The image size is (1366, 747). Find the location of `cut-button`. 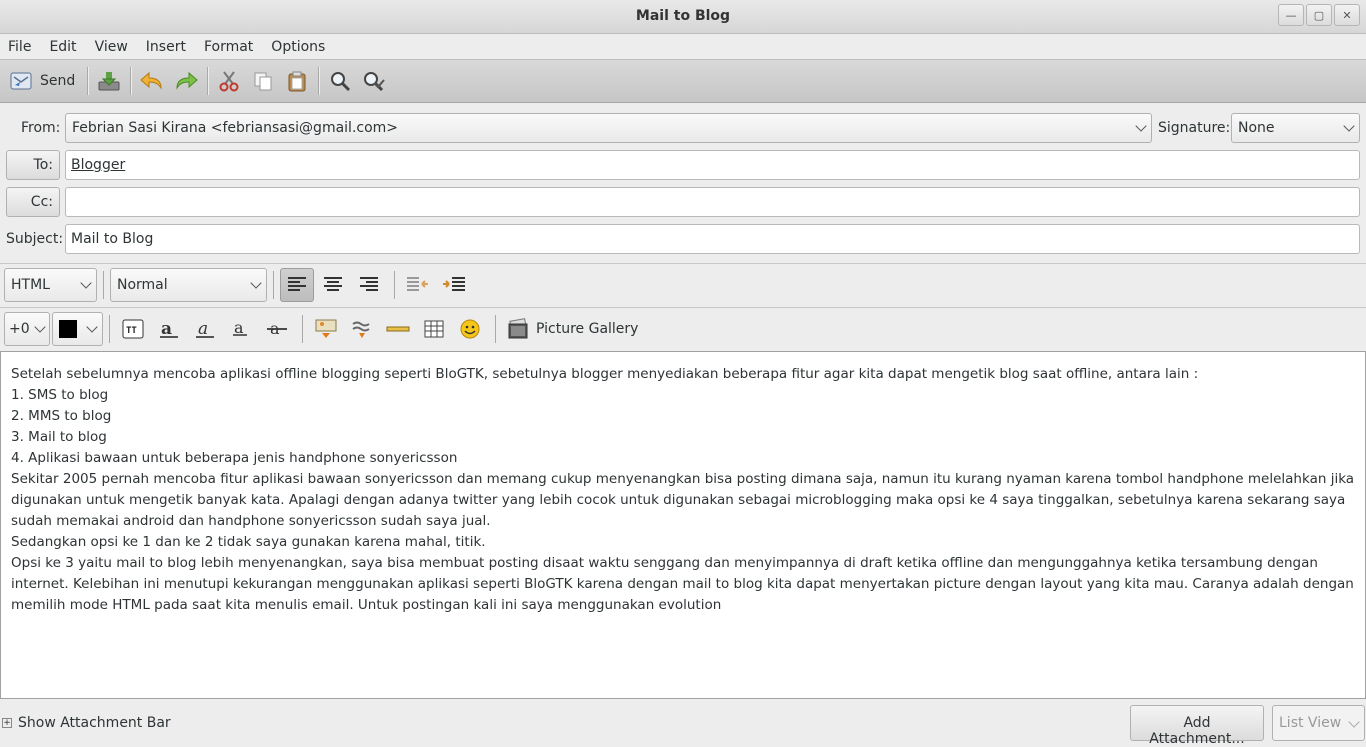

cut-button is located at coordinates (229, 81).